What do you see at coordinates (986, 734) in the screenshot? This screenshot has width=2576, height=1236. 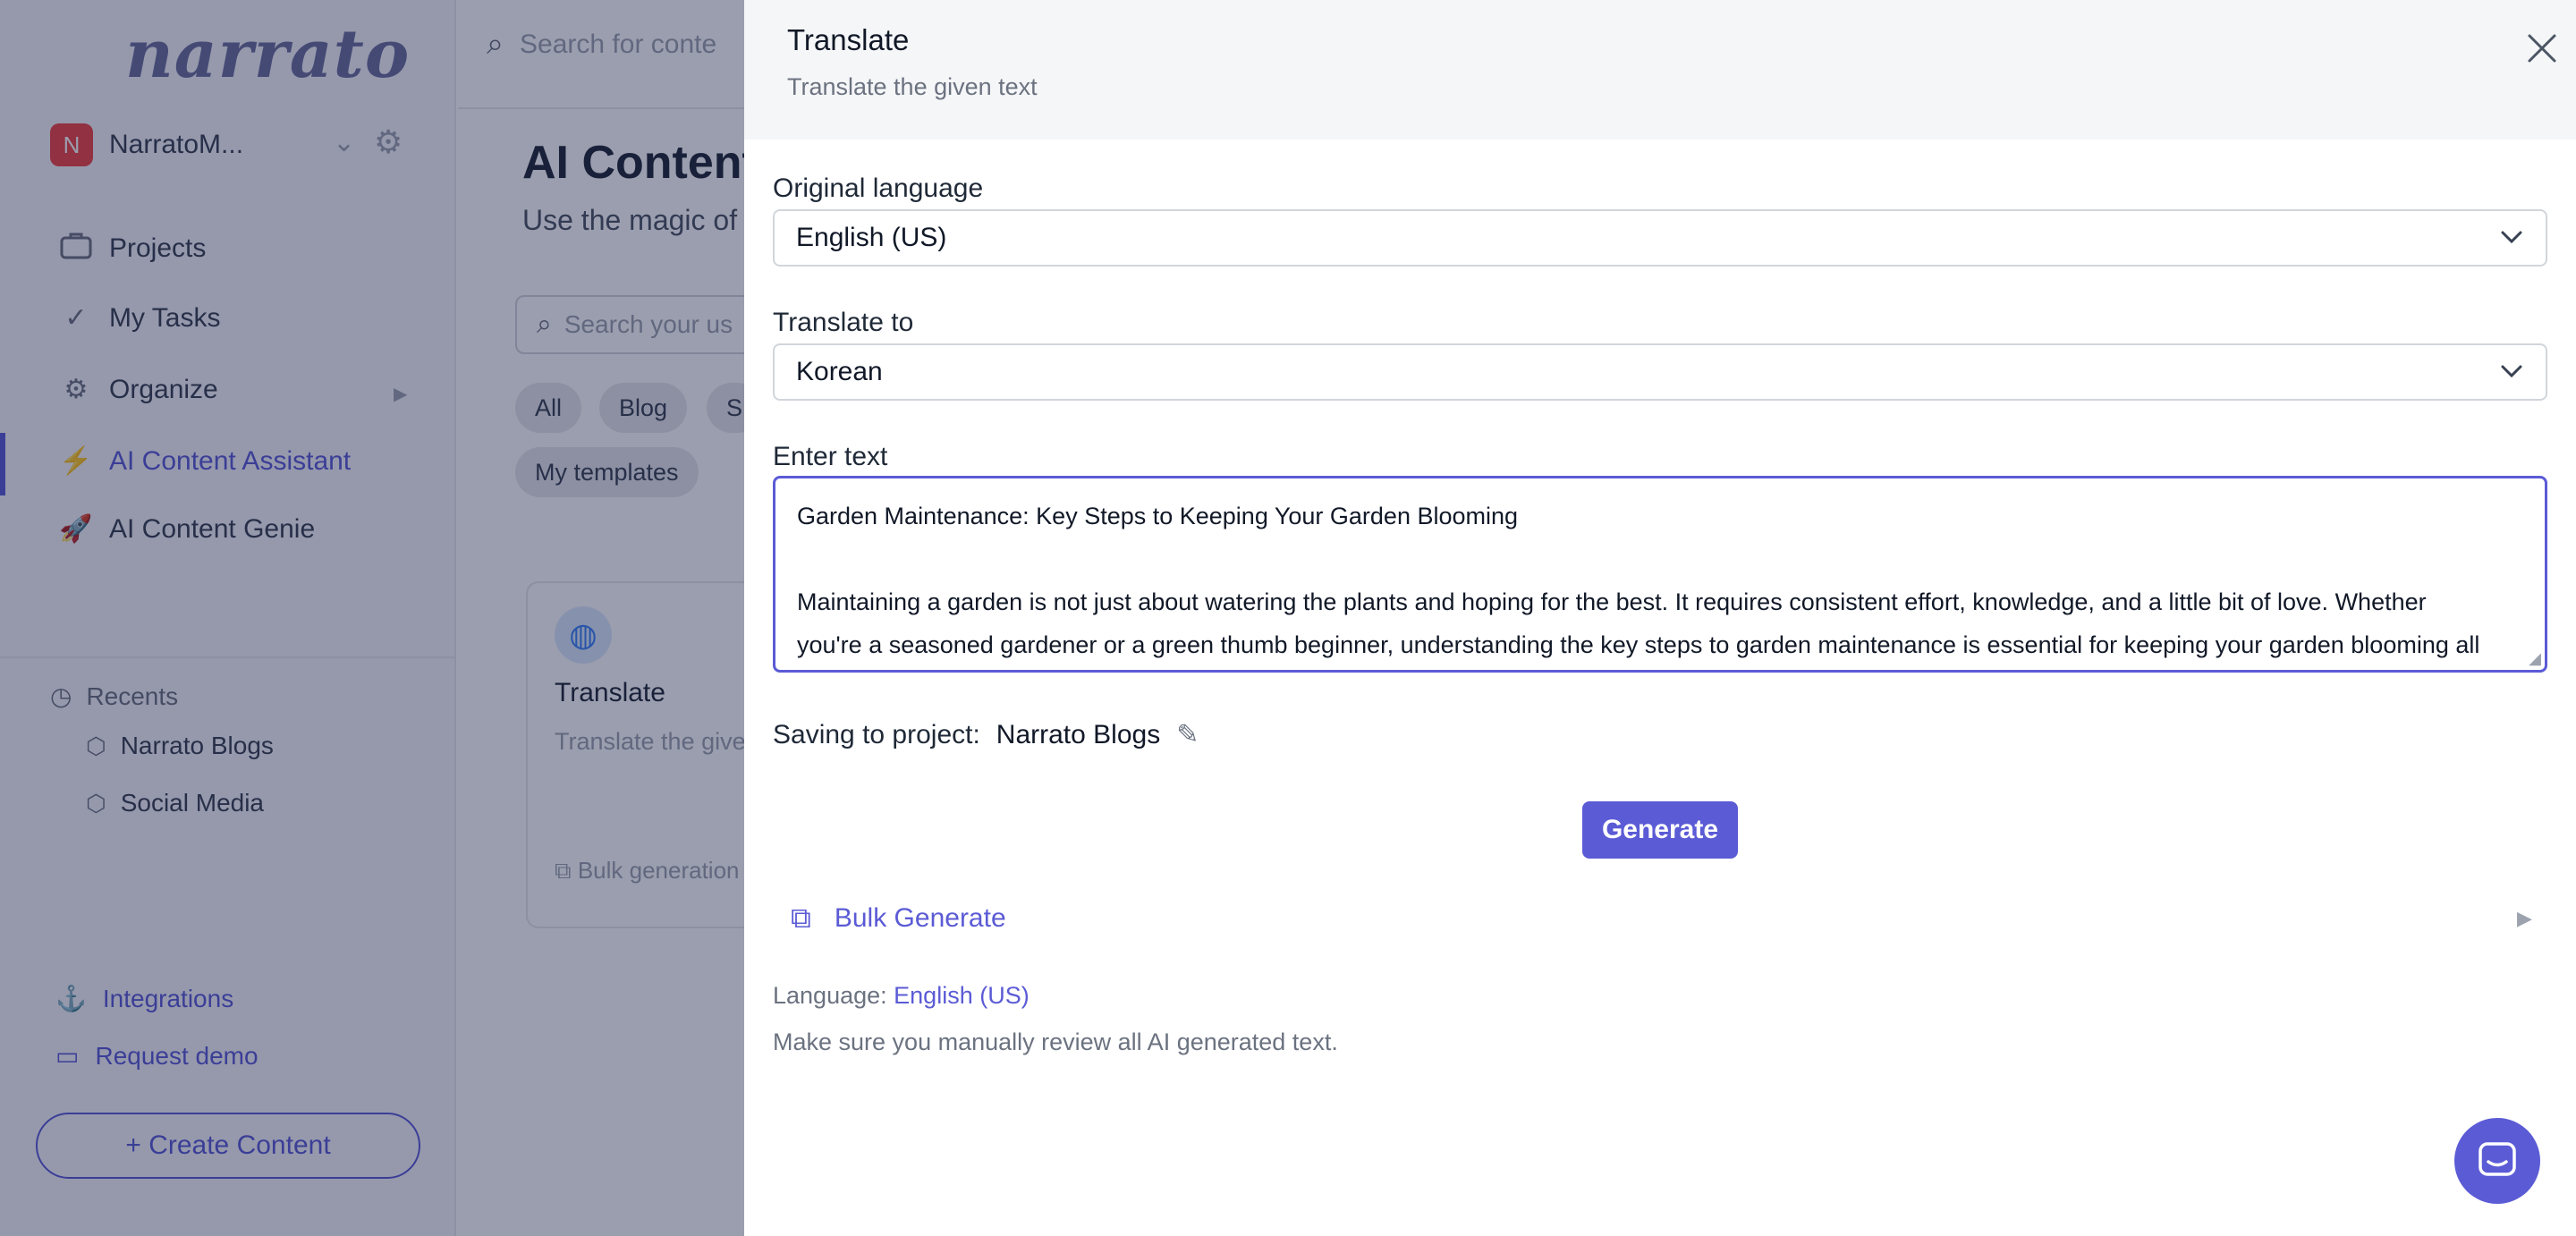 I see `saving-to-project: Saving to project: Narrato Blogs ✎` at bounding box center [986, 734].